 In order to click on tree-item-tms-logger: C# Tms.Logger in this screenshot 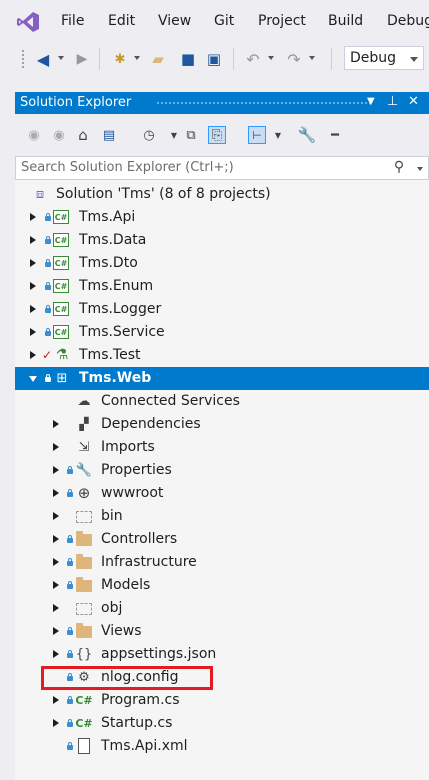, I will do `click(222, 309)`.